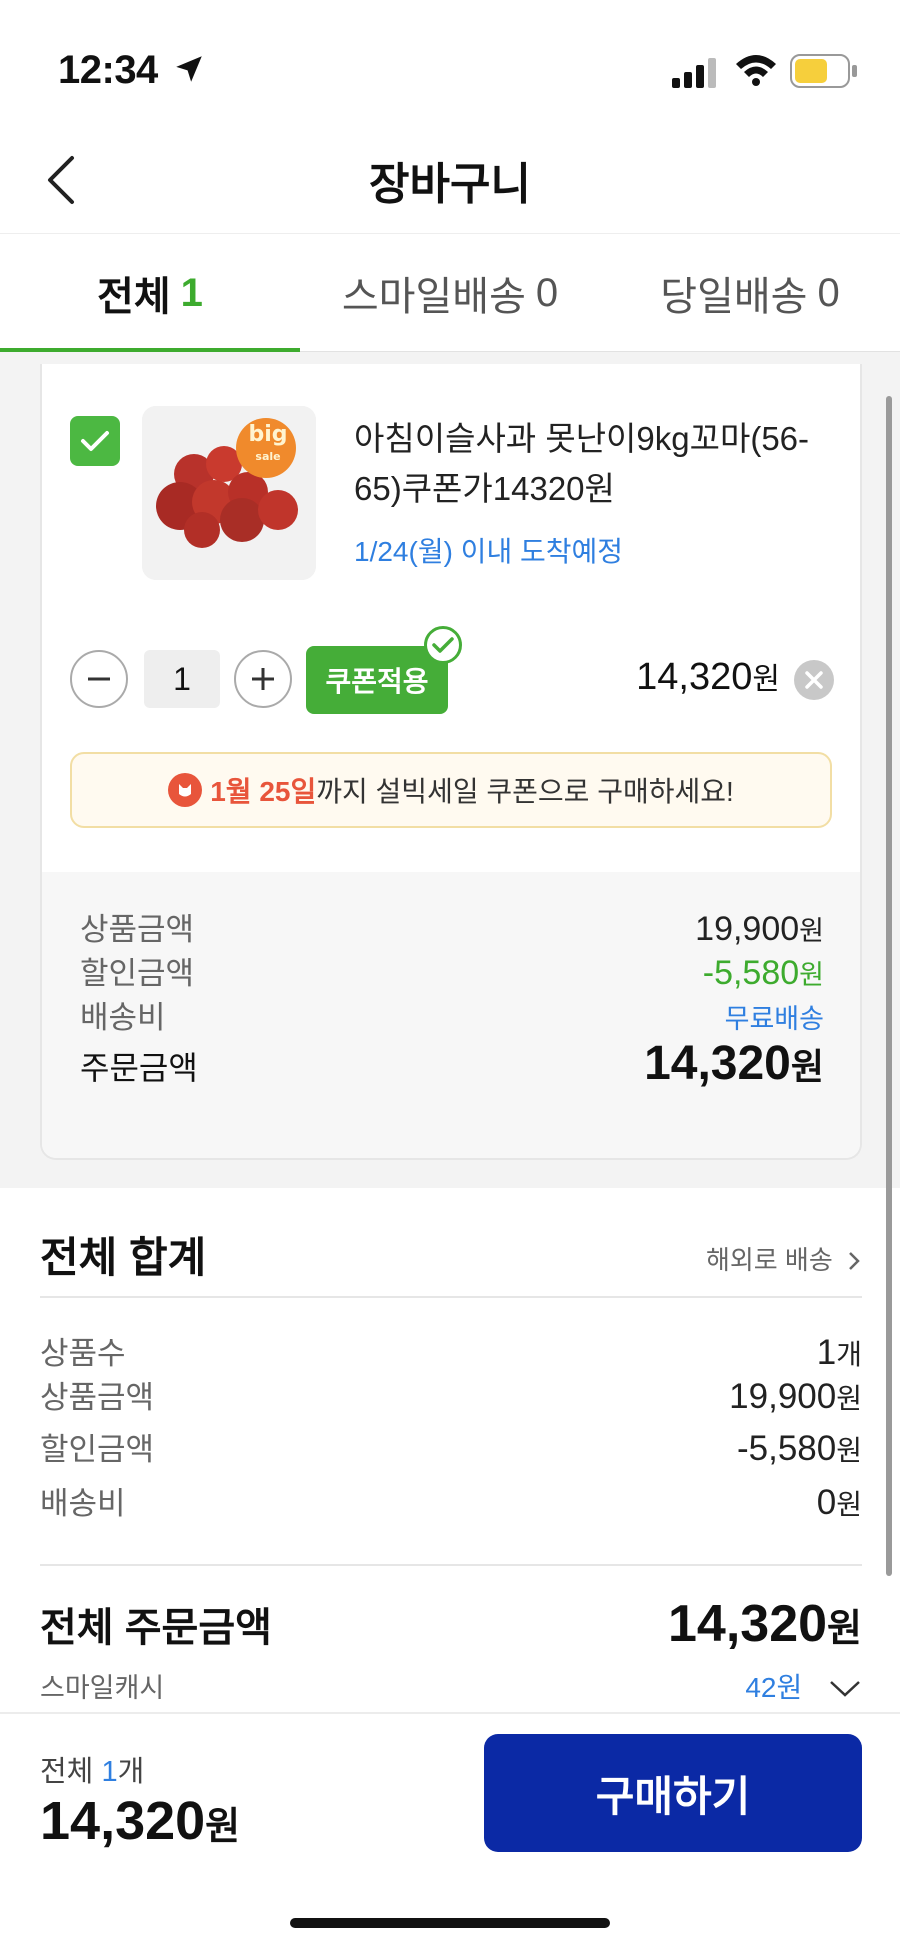 The height and width of the screenshot is (1948, 900). I want to click on grand-total-title: 전체 합계, so click(123, 1257).